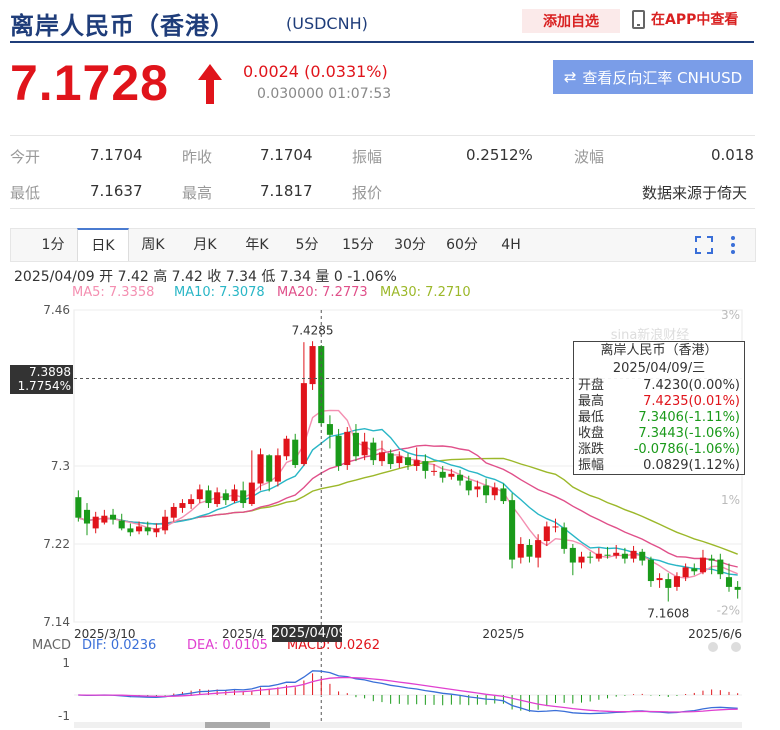 This screenshot has width=780, height=730. What do you see at coordinates (668, 614) in the screenshot?
I see `low-label: 7.1608` at bounding box center [668, 614].